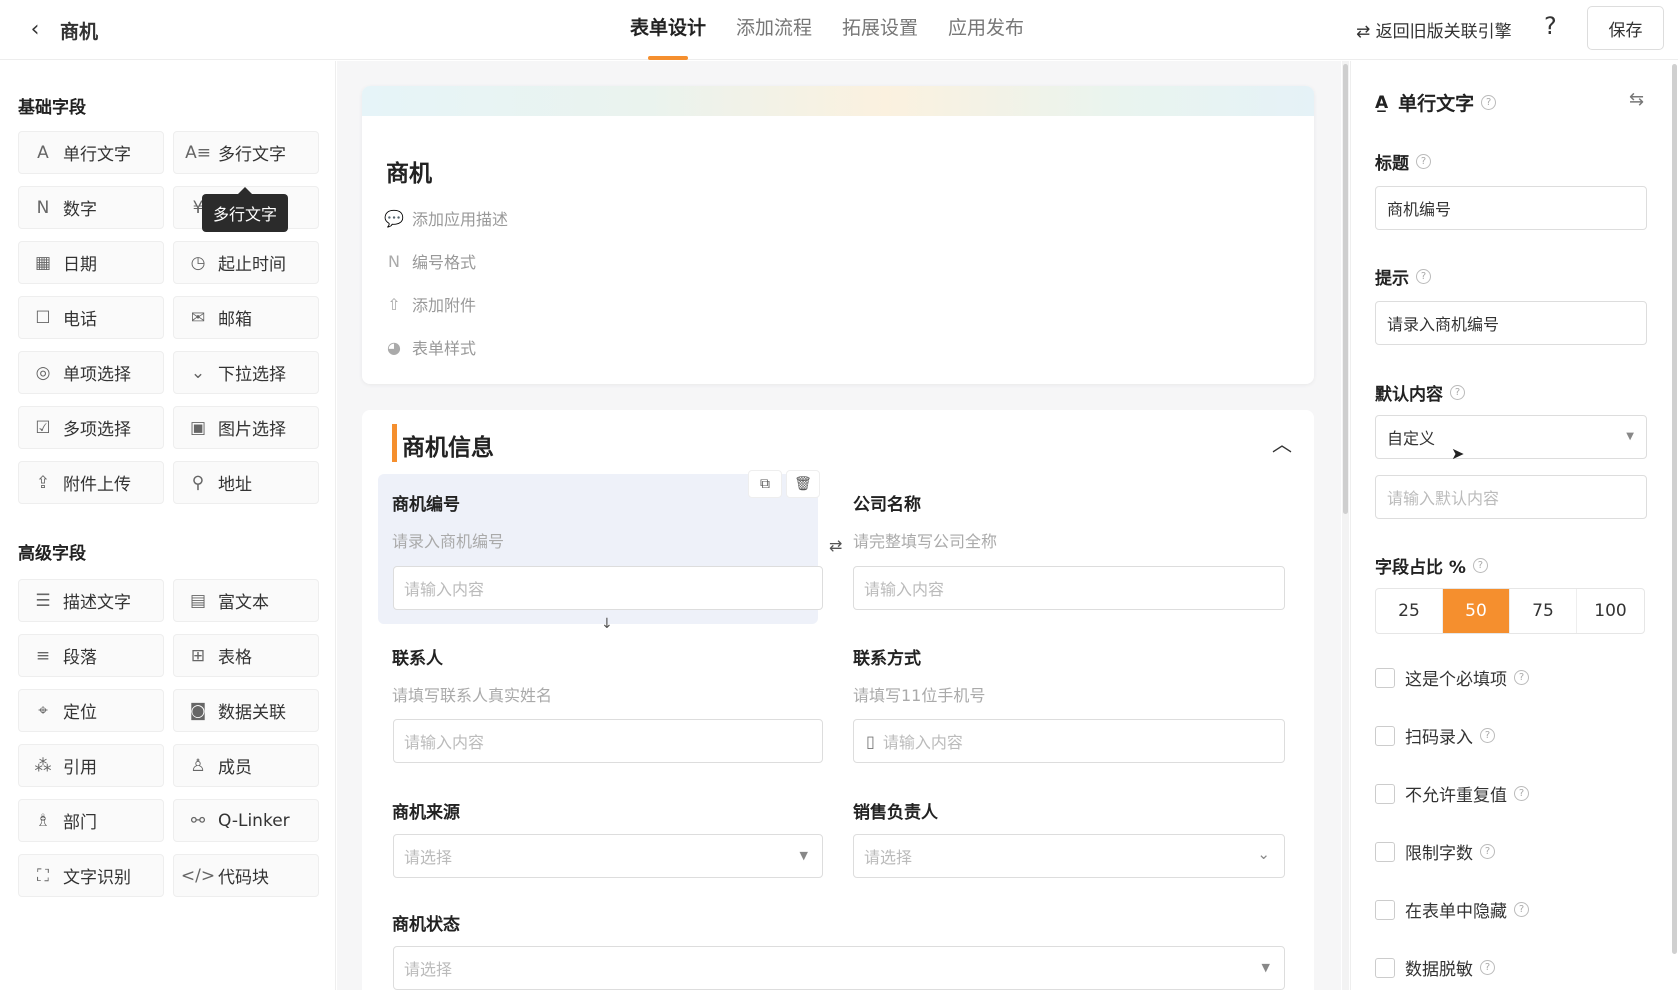 This screenshot has width=1678, height=990. Describe the element at coordinates (246, 317) in the screenshot. I see `field-type-button: ✉ 邮箱` at that location.